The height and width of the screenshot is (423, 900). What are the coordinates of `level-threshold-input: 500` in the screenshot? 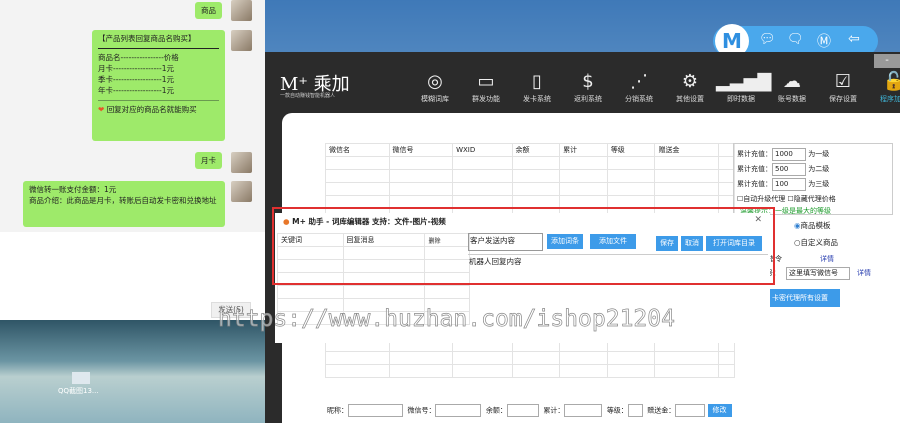 It's located at (789, 169).